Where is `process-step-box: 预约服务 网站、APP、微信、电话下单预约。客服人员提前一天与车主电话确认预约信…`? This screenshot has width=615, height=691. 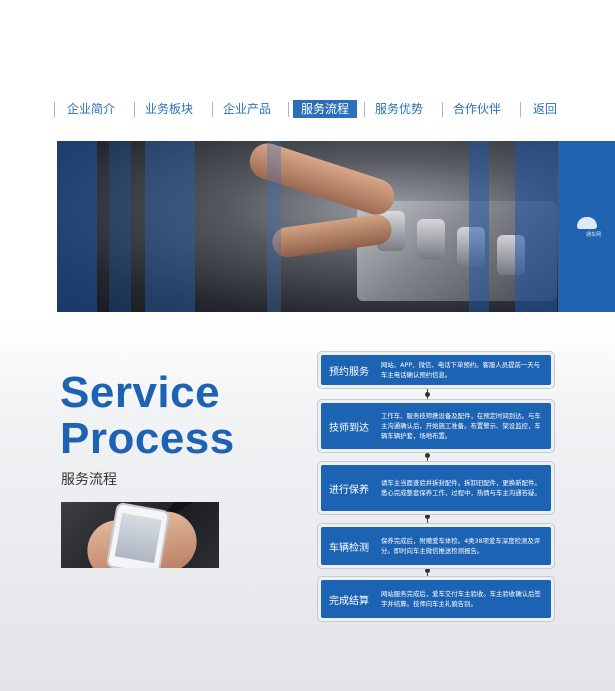
process-step-box: 预约服务 网站、APP、微信、电话下单预约。客服人员提前一天与车主电话确认预约信… is located at coordinates (436, 370).